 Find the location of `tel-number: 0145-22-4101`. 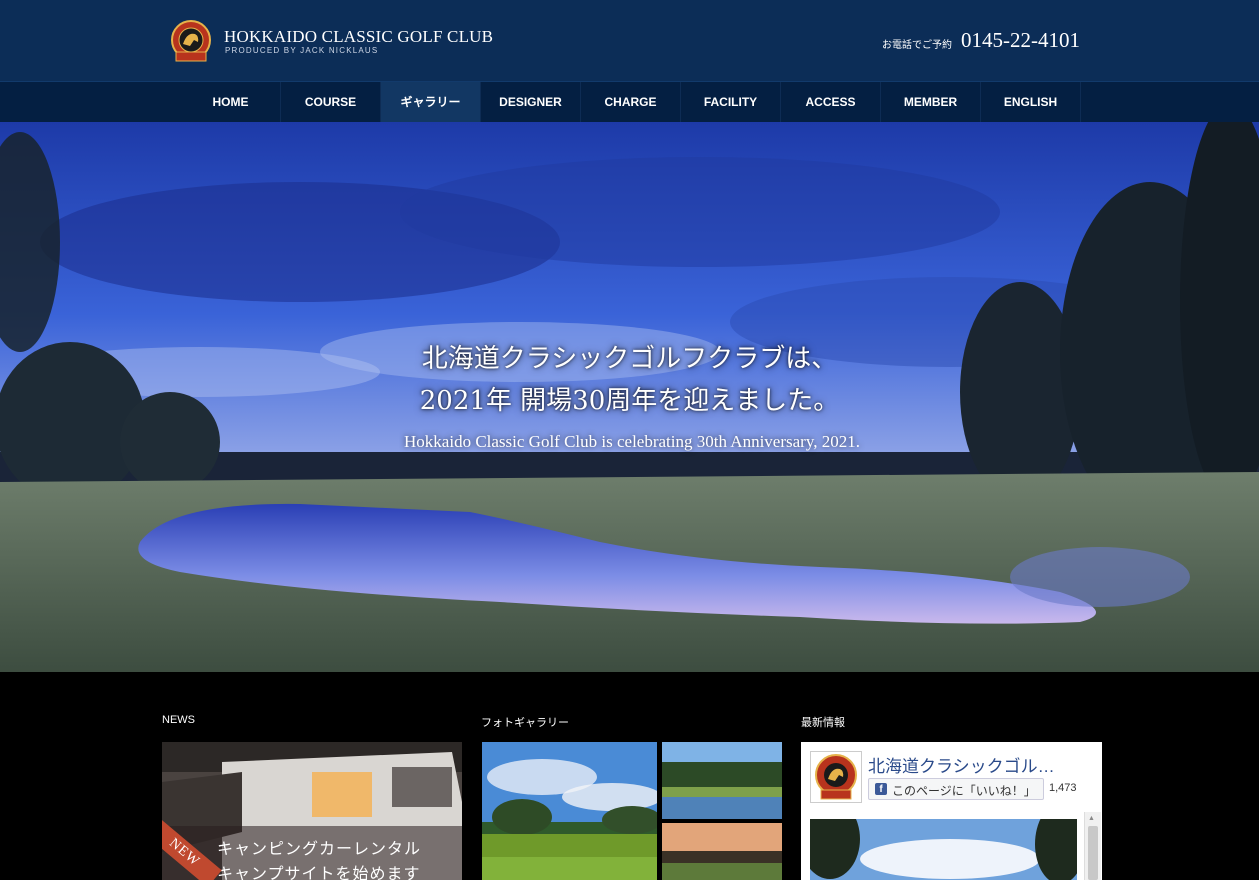

tel-number: 0145-22-4101 is located at coordinates (1020, 40).